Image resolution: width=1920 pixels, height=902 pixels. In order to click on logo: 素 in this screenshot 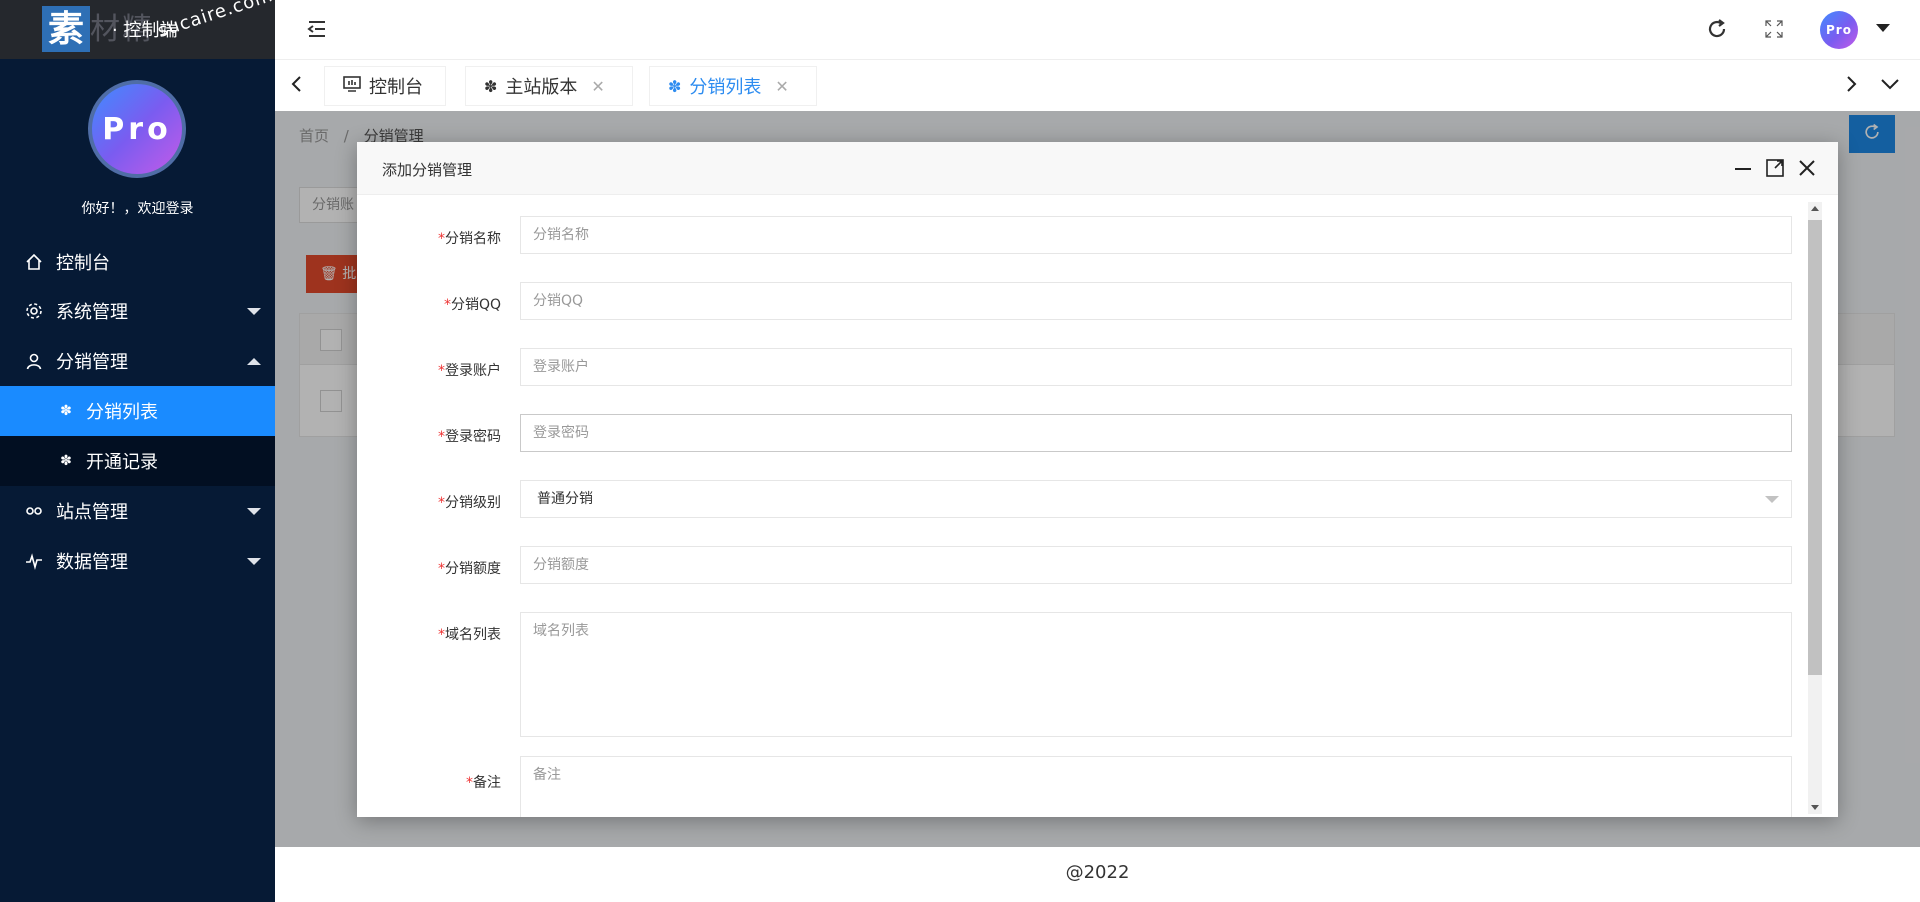, I will do `click(66, 29)`.